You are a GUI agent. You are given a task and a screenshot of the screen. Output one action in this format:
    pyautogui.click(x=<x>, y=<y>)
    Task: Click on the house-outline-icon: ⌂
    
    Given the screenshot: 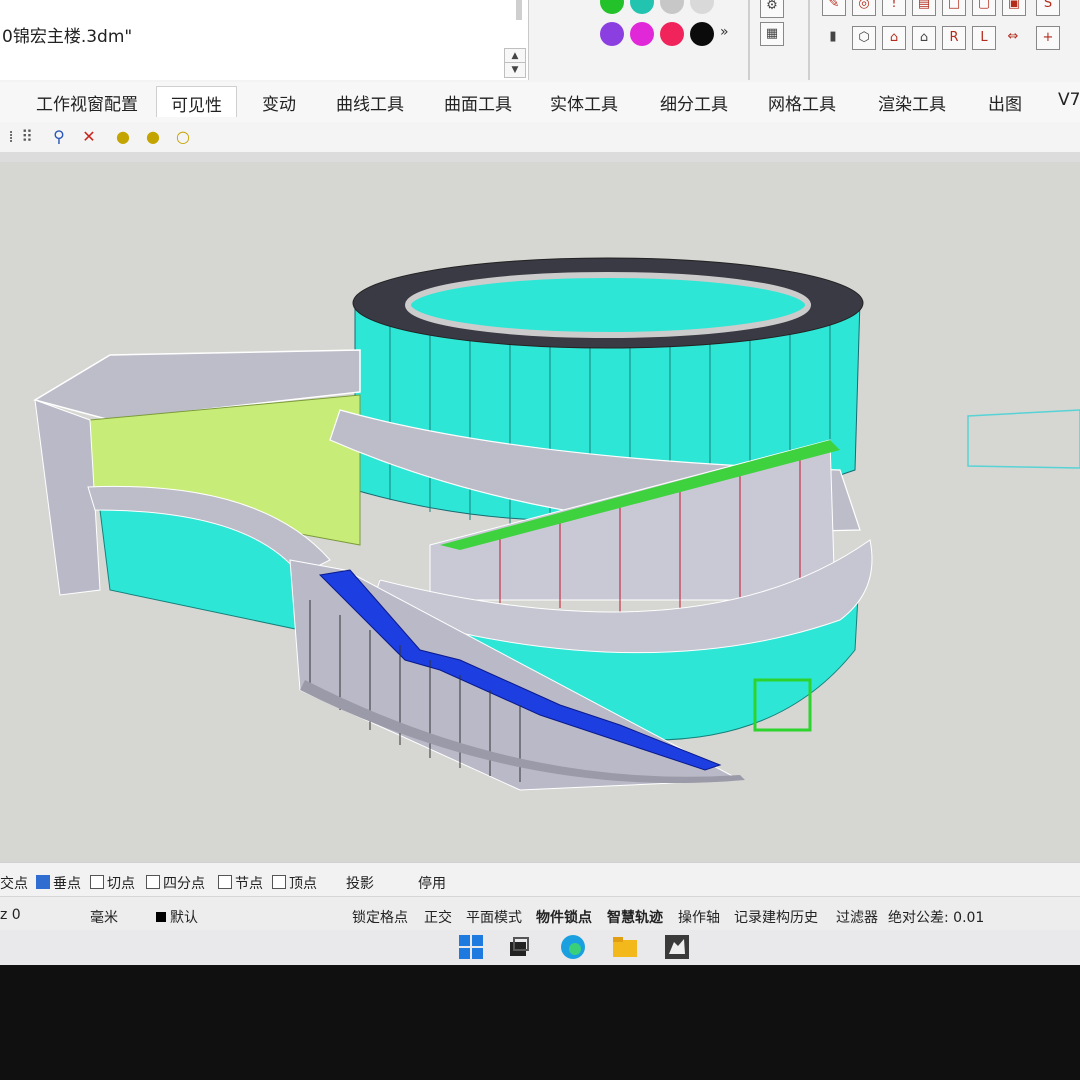 What is the action you would take?
    pyautogui.click(x=894, y=38)
    